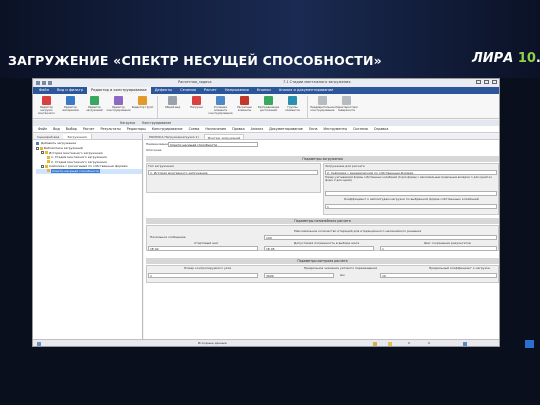 The image size is (540, 405). I want to click on section-loading-params: Параметры загружения, so click(322, 159).